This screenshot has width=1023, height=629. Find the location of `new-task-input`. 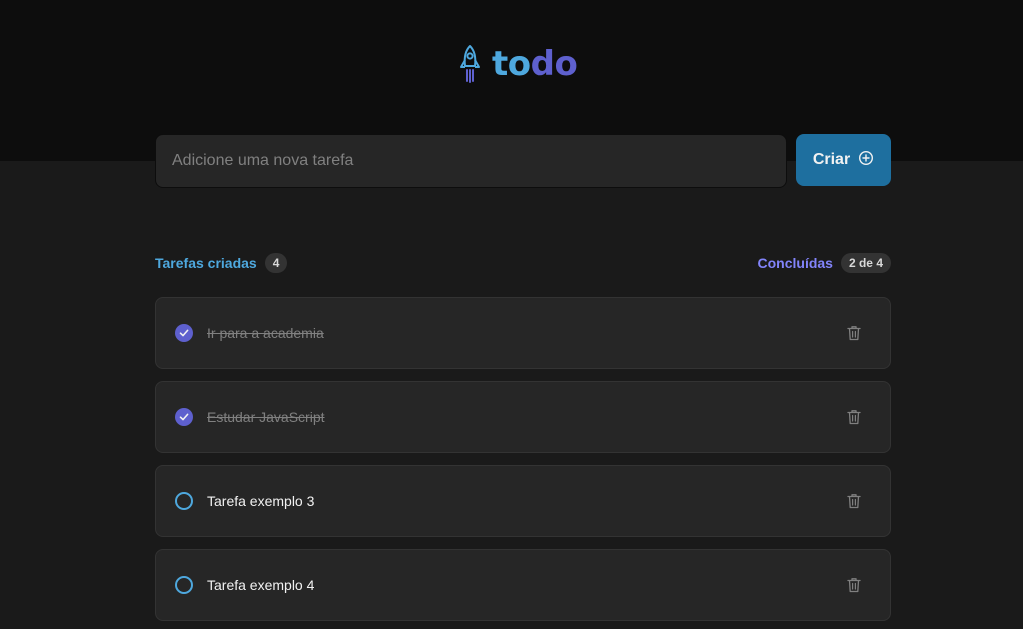

new-task-input is located at coordinates (471, 161).